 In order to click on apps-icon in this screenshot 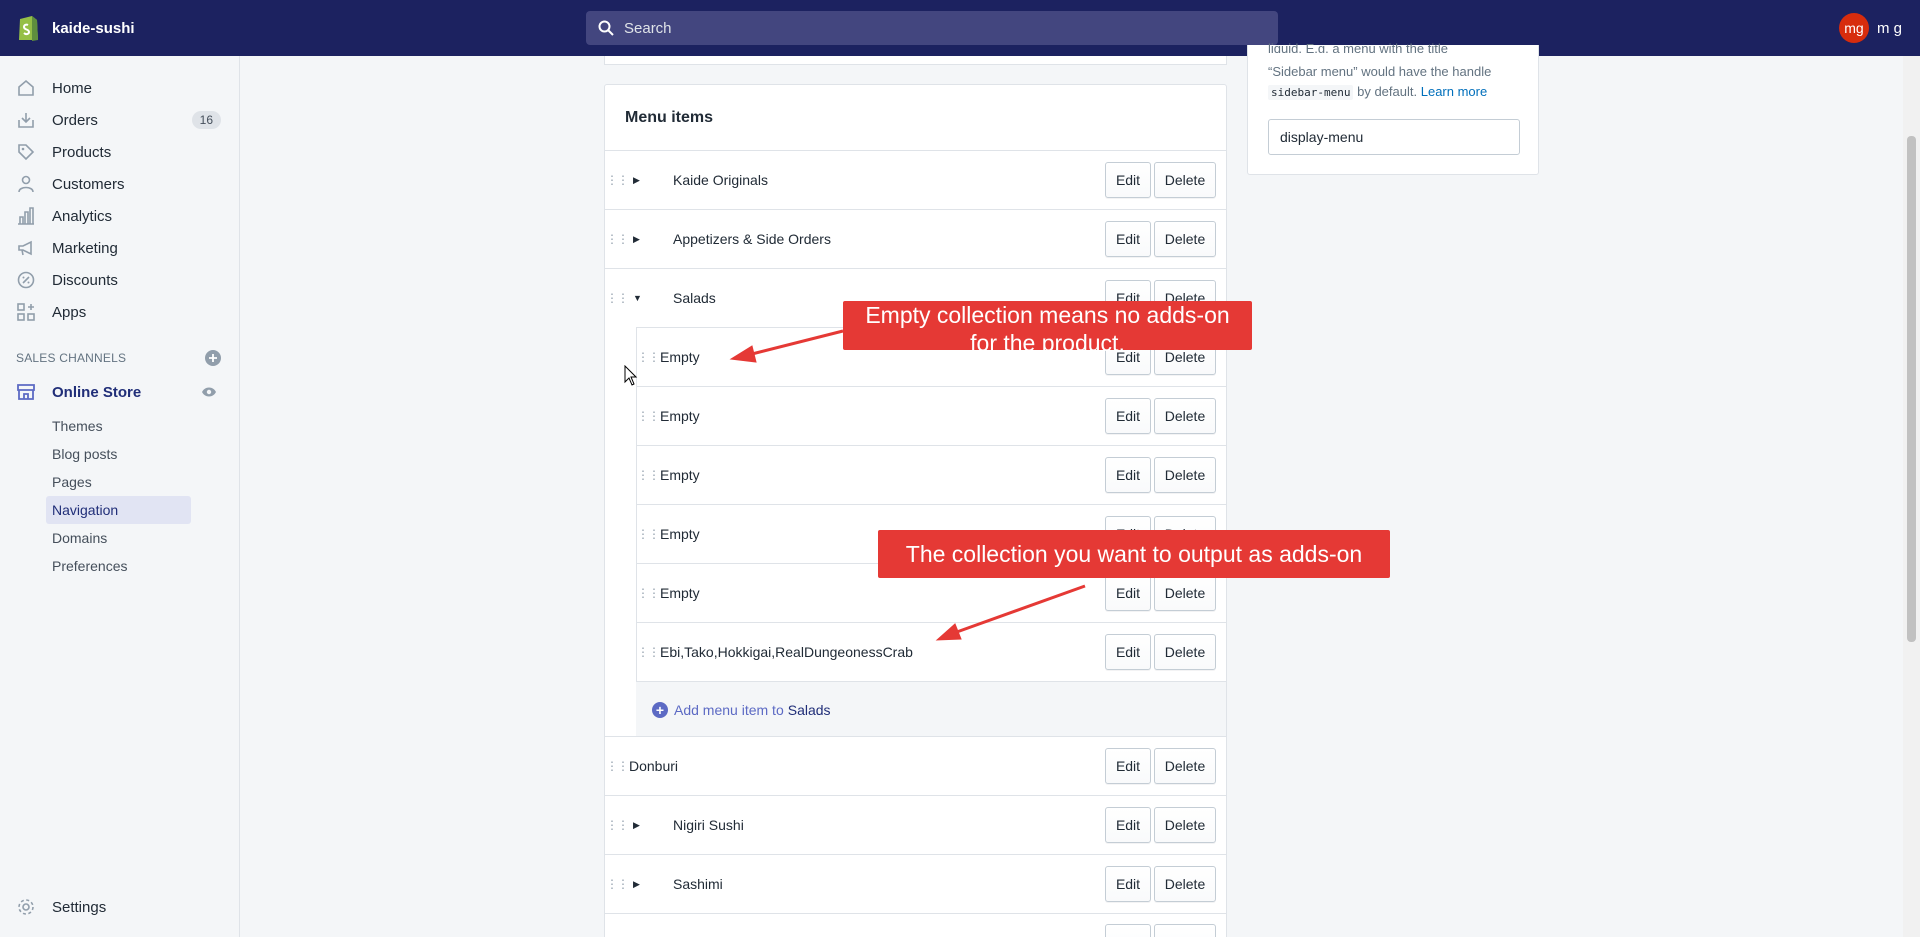, I will do `click(26, 312)`.